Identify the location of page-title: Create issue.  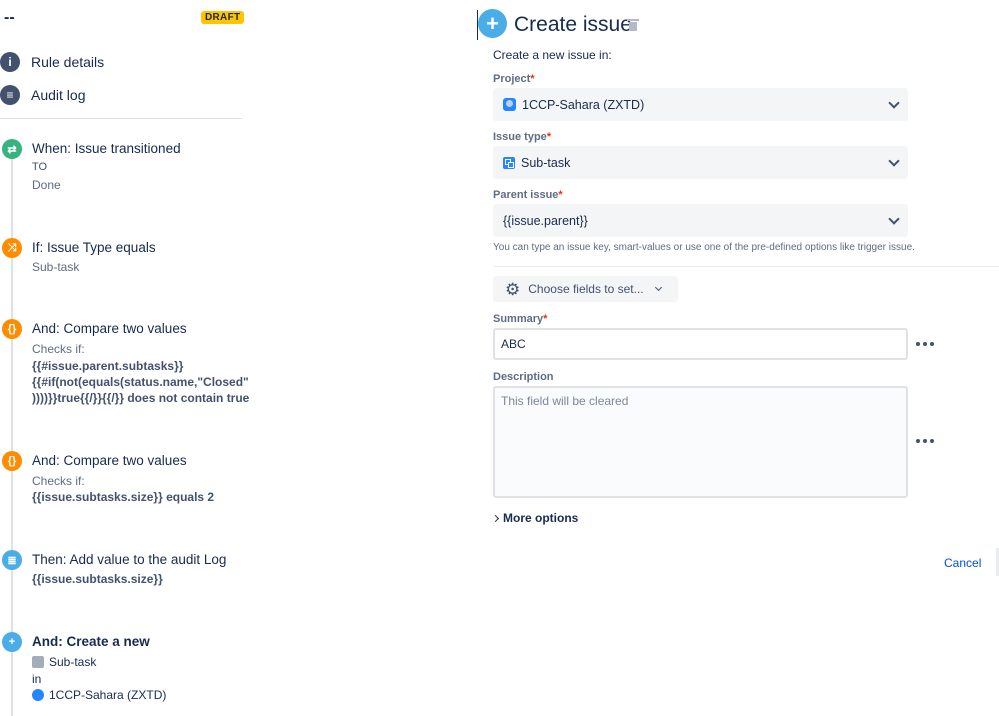
(573, 24).